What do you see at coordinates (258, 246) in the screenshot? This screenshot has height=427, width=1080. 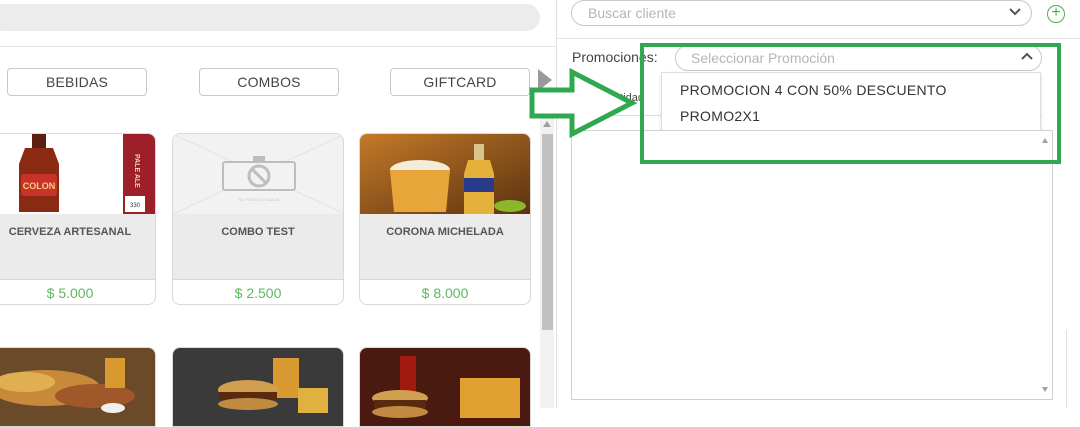 I see `product-name: COMBO TEST` at bounding box center [258, 246].